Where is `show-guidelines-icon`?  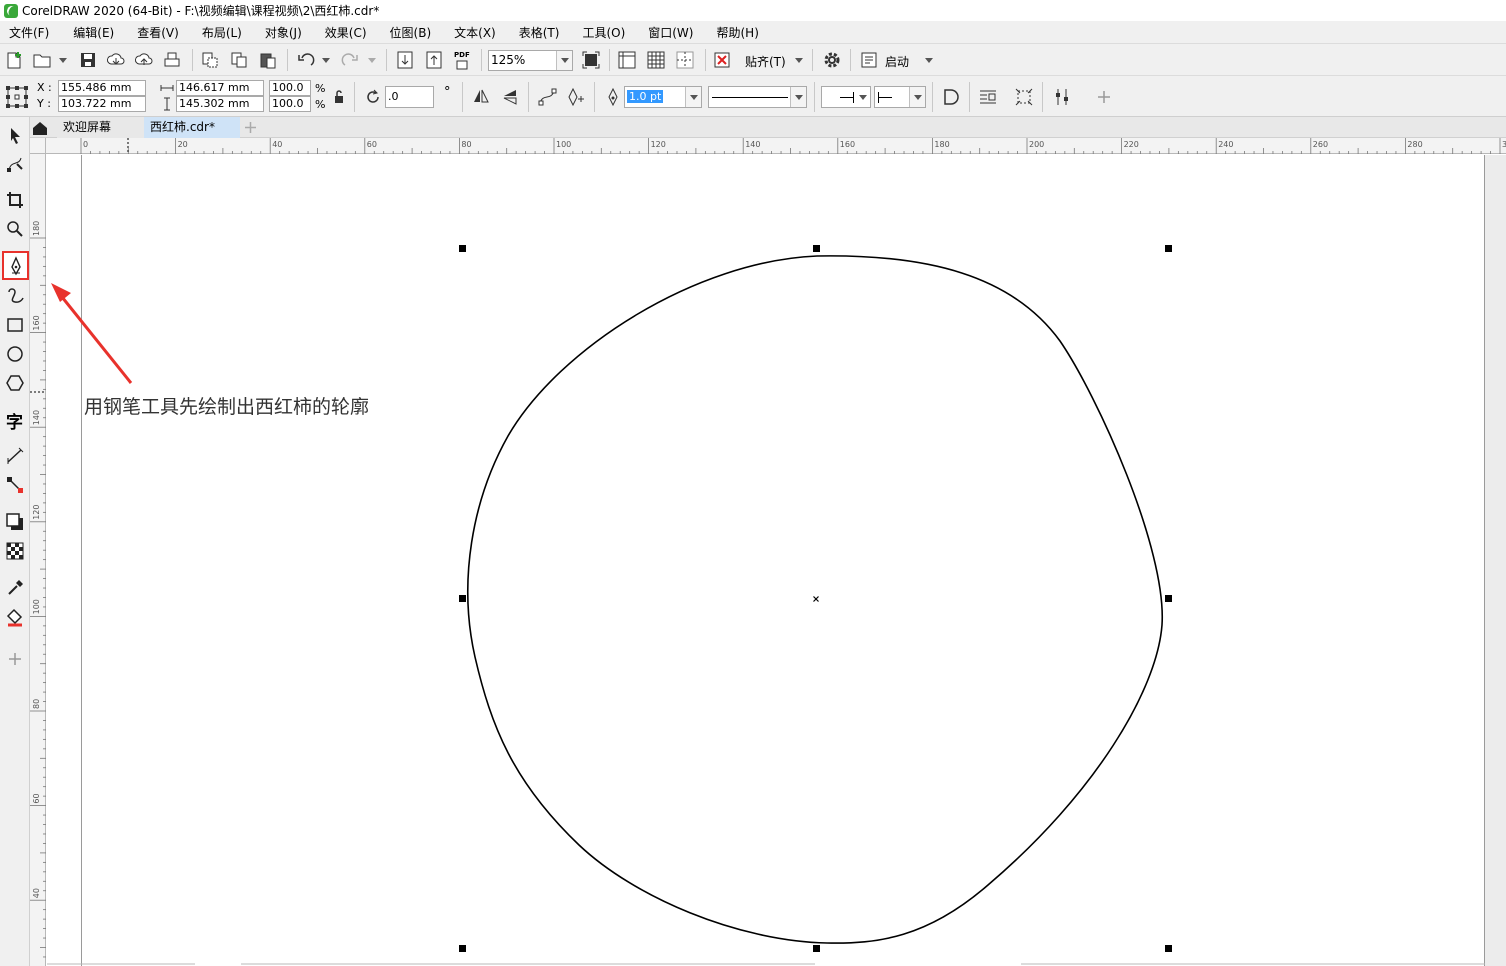 show-guidelines-icon is located at coordinates (685, 60).